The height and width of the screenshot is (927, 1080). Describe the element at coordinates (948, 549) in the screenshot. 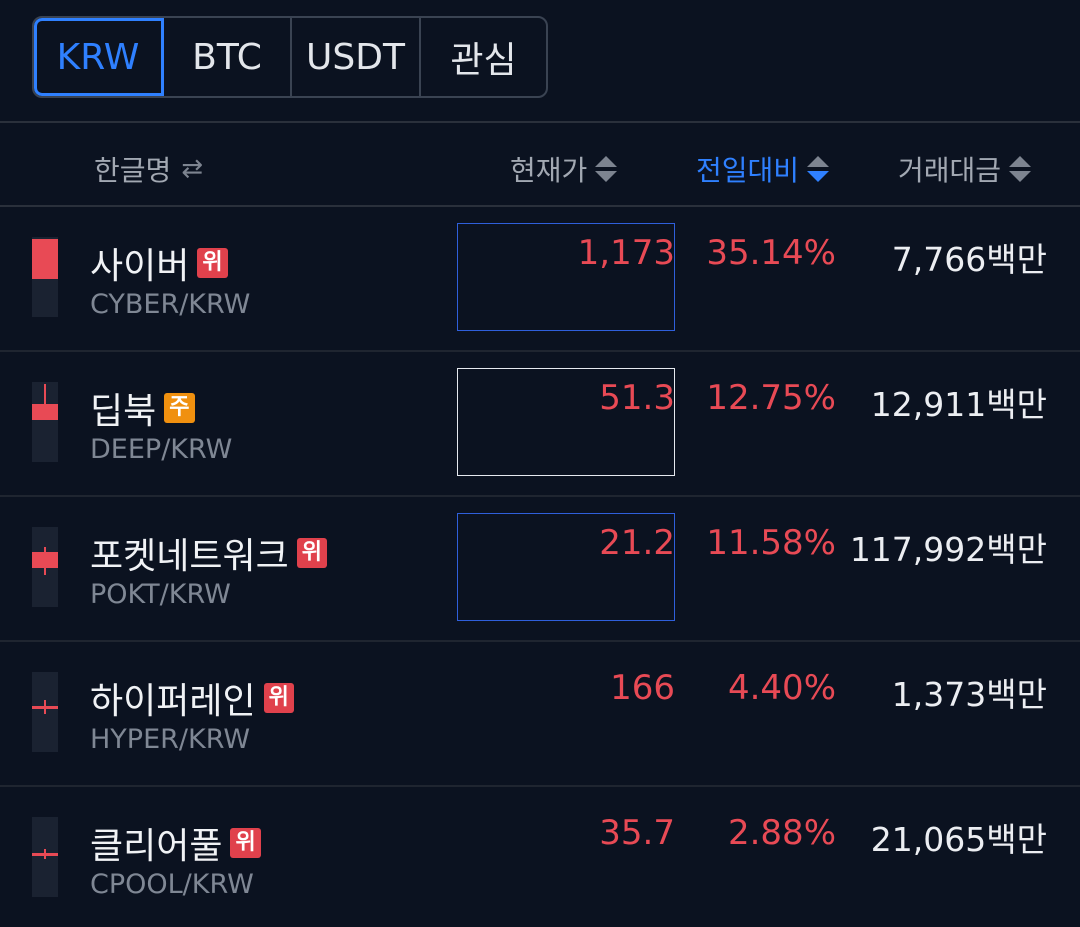

I see `trade-volume: 117,992백만` at that location.